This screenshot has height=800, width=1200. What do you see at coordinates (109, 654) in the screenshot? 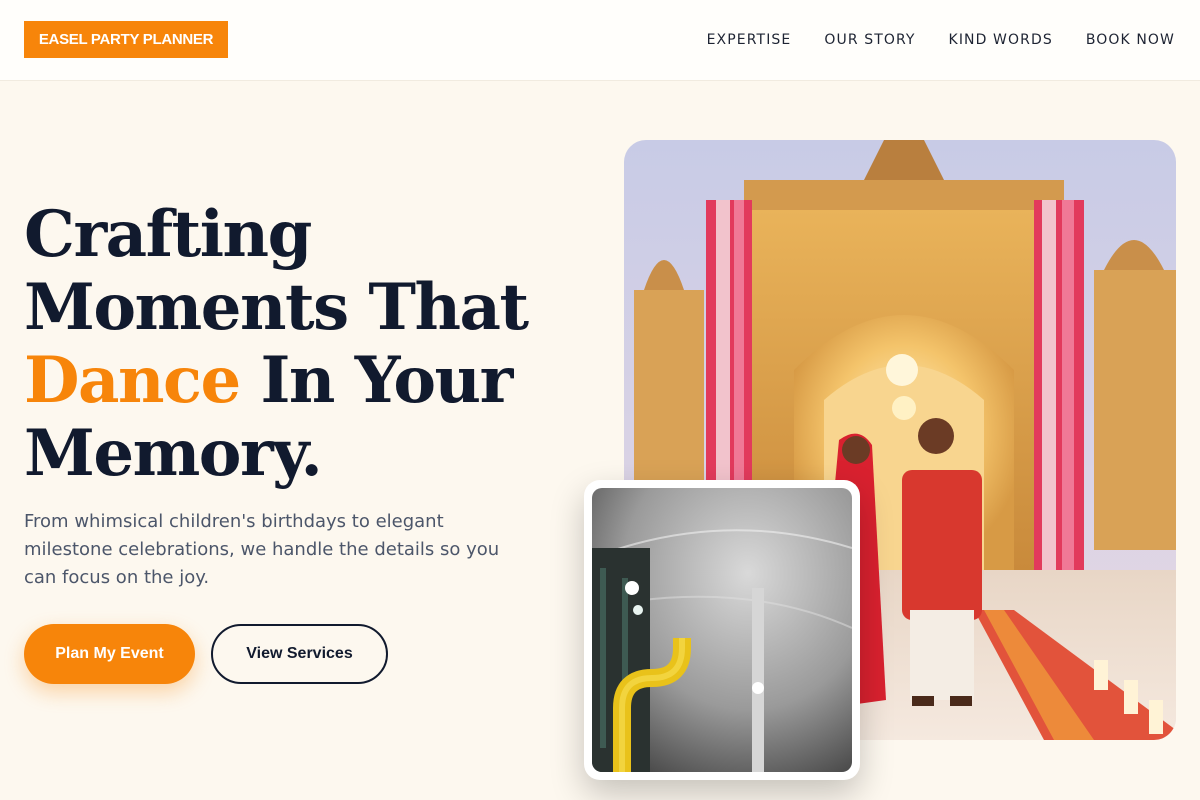
I see `plan-my-event-button: Plan My Event` at bounding box center [109, 654].